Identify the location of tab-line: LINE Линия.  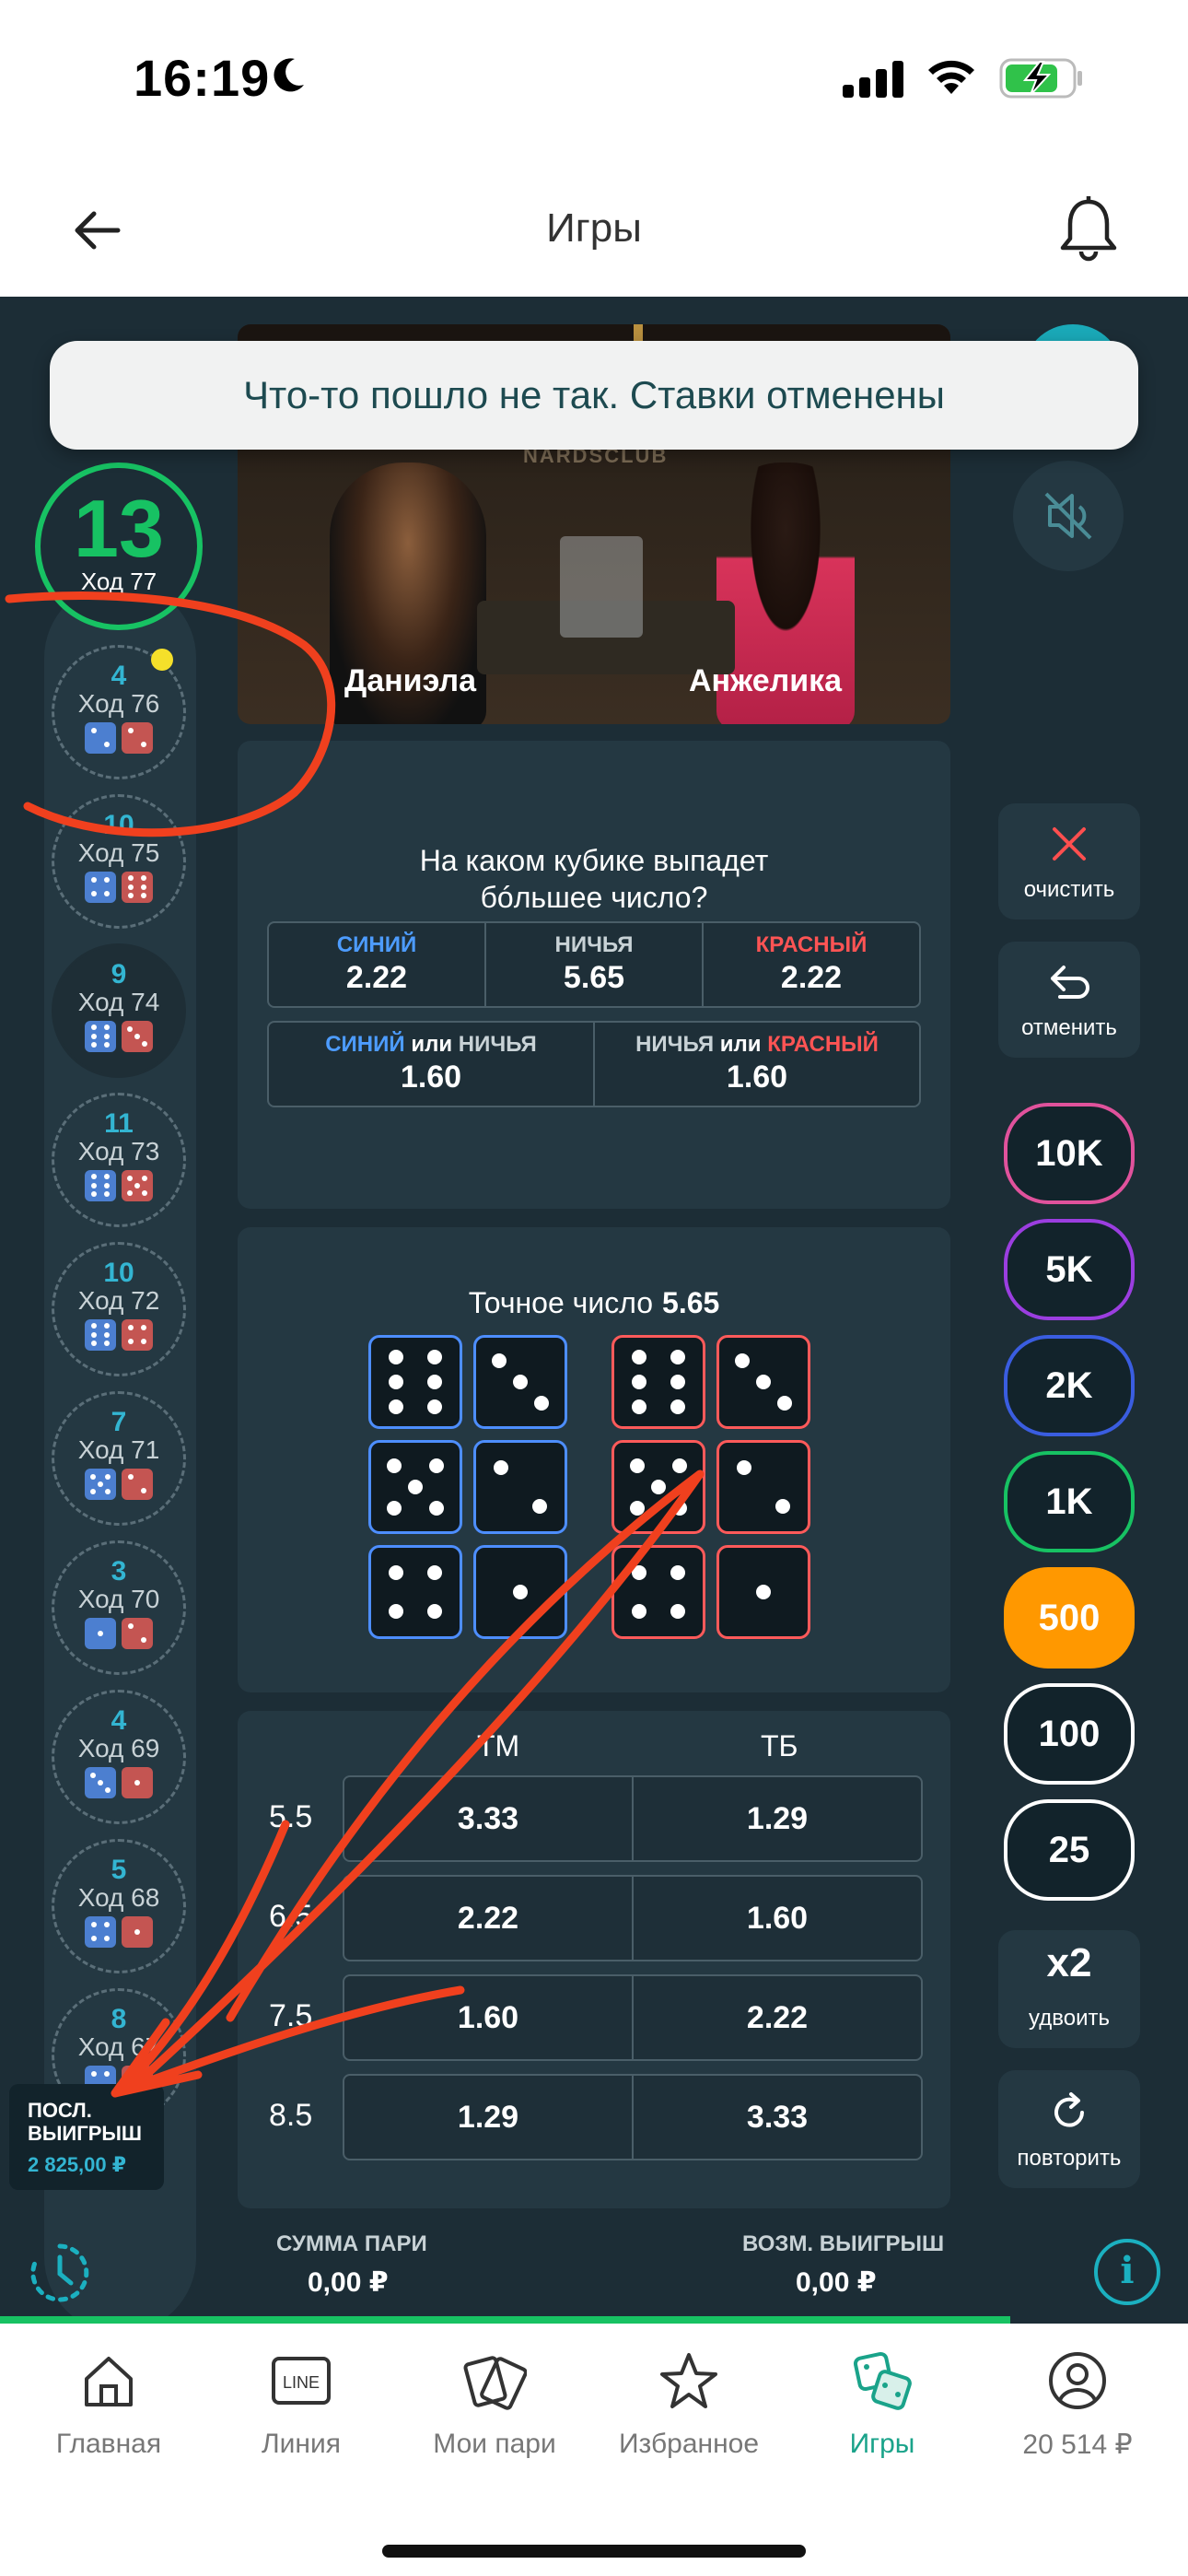
(301, 2402).